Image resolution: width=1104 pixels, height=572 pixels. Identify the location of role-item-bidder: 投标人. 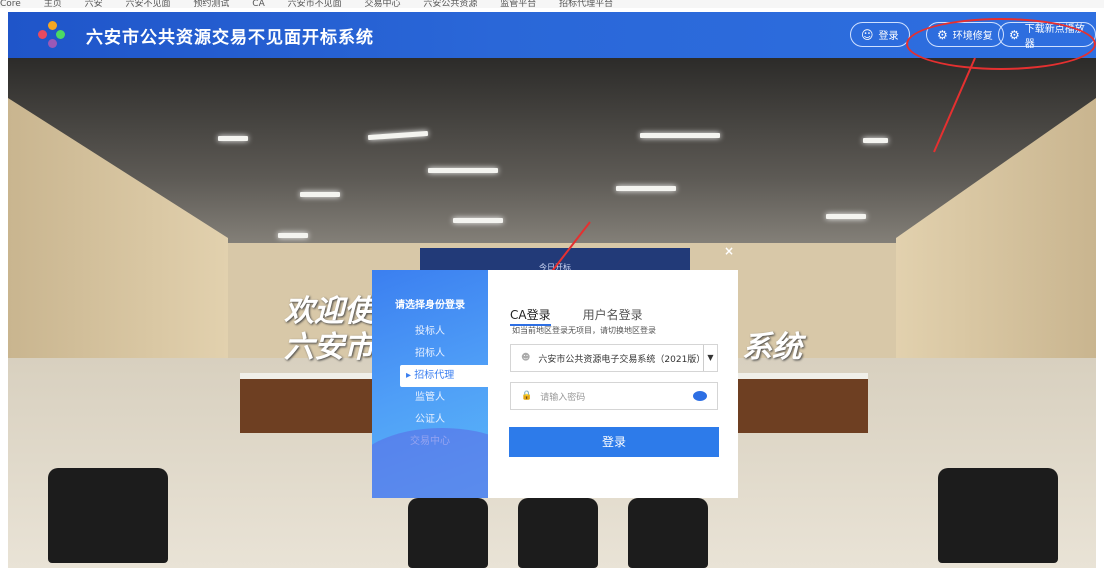
(430, 332).